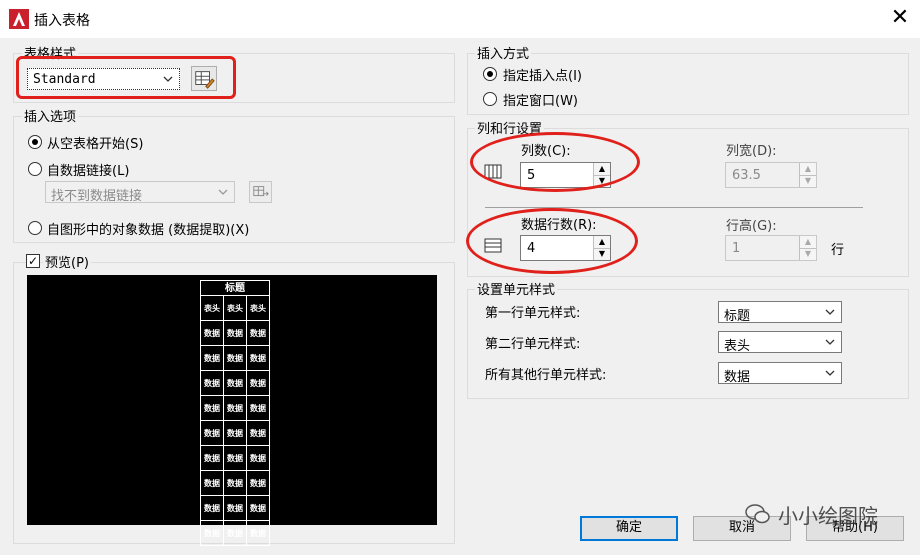  I want to click on title-bar, so click(460, 19).